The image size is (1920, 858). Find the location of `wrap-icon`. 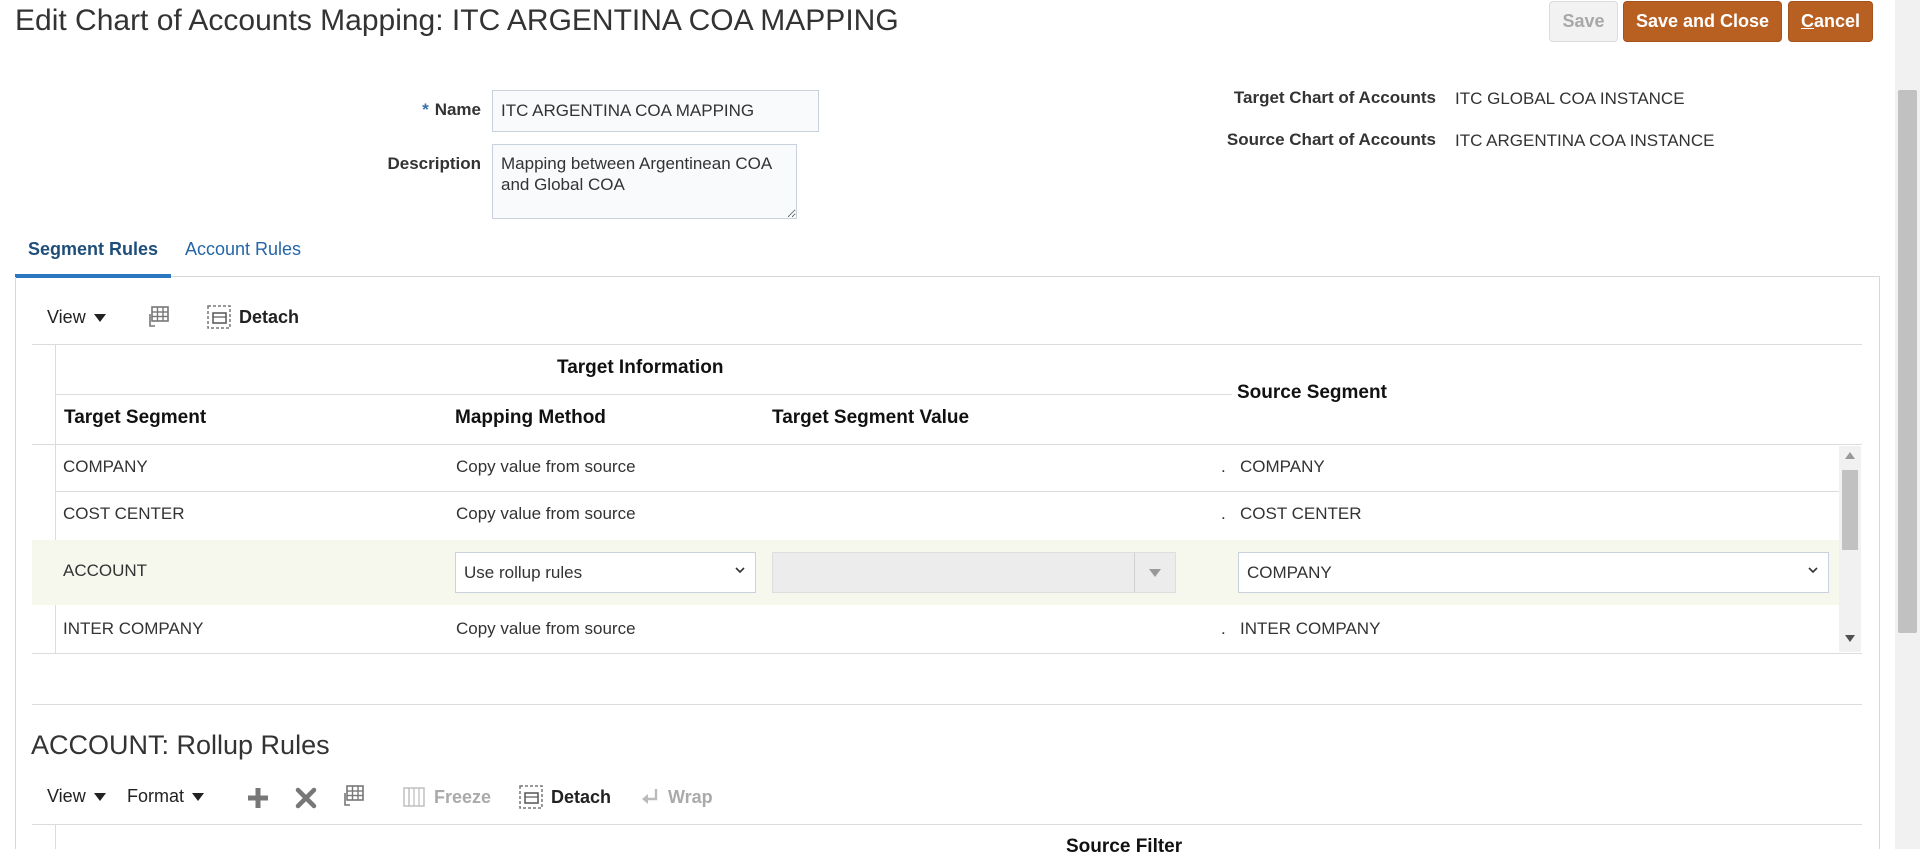

wrap-icon is located at coordinates (650, 796).